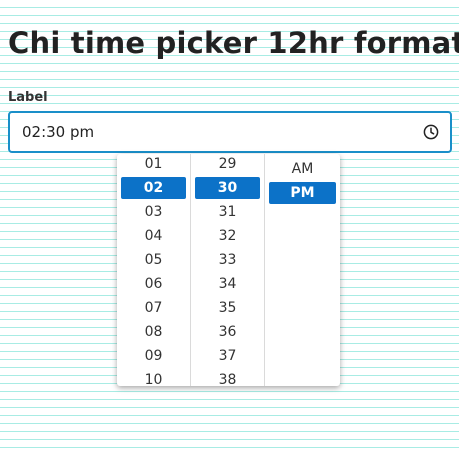 This screenshot has width=459, height=452. What do you see at coordinates (233, 43) in the screenshot?
I see `page-title: Chi time picker 12hr format` at bounding box center [233, 43].